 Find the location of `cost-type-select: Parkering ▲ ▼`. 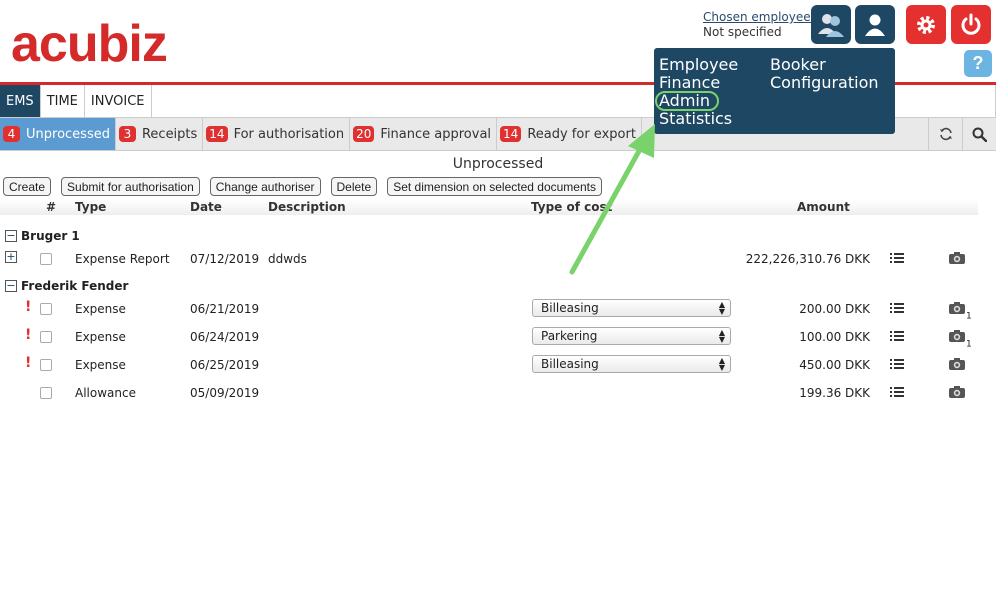

cost-type-select: Parkering ▲ ▼ is located at coordinates (631, 336).